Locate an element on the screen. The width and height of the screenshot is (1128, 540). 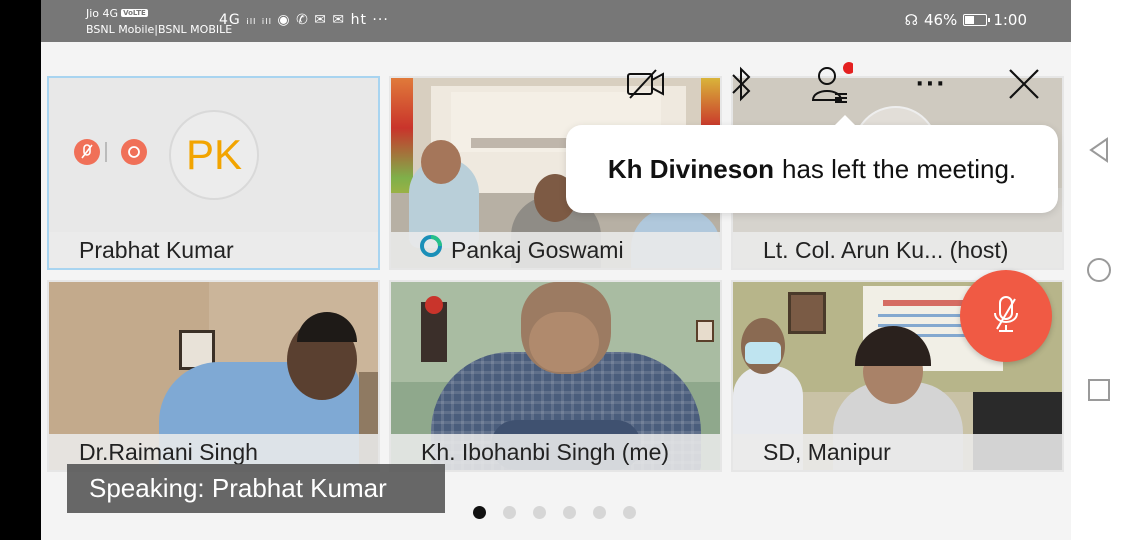
carrier-line1: Jio 4G VoLTE is located at coordinates (117, 13).